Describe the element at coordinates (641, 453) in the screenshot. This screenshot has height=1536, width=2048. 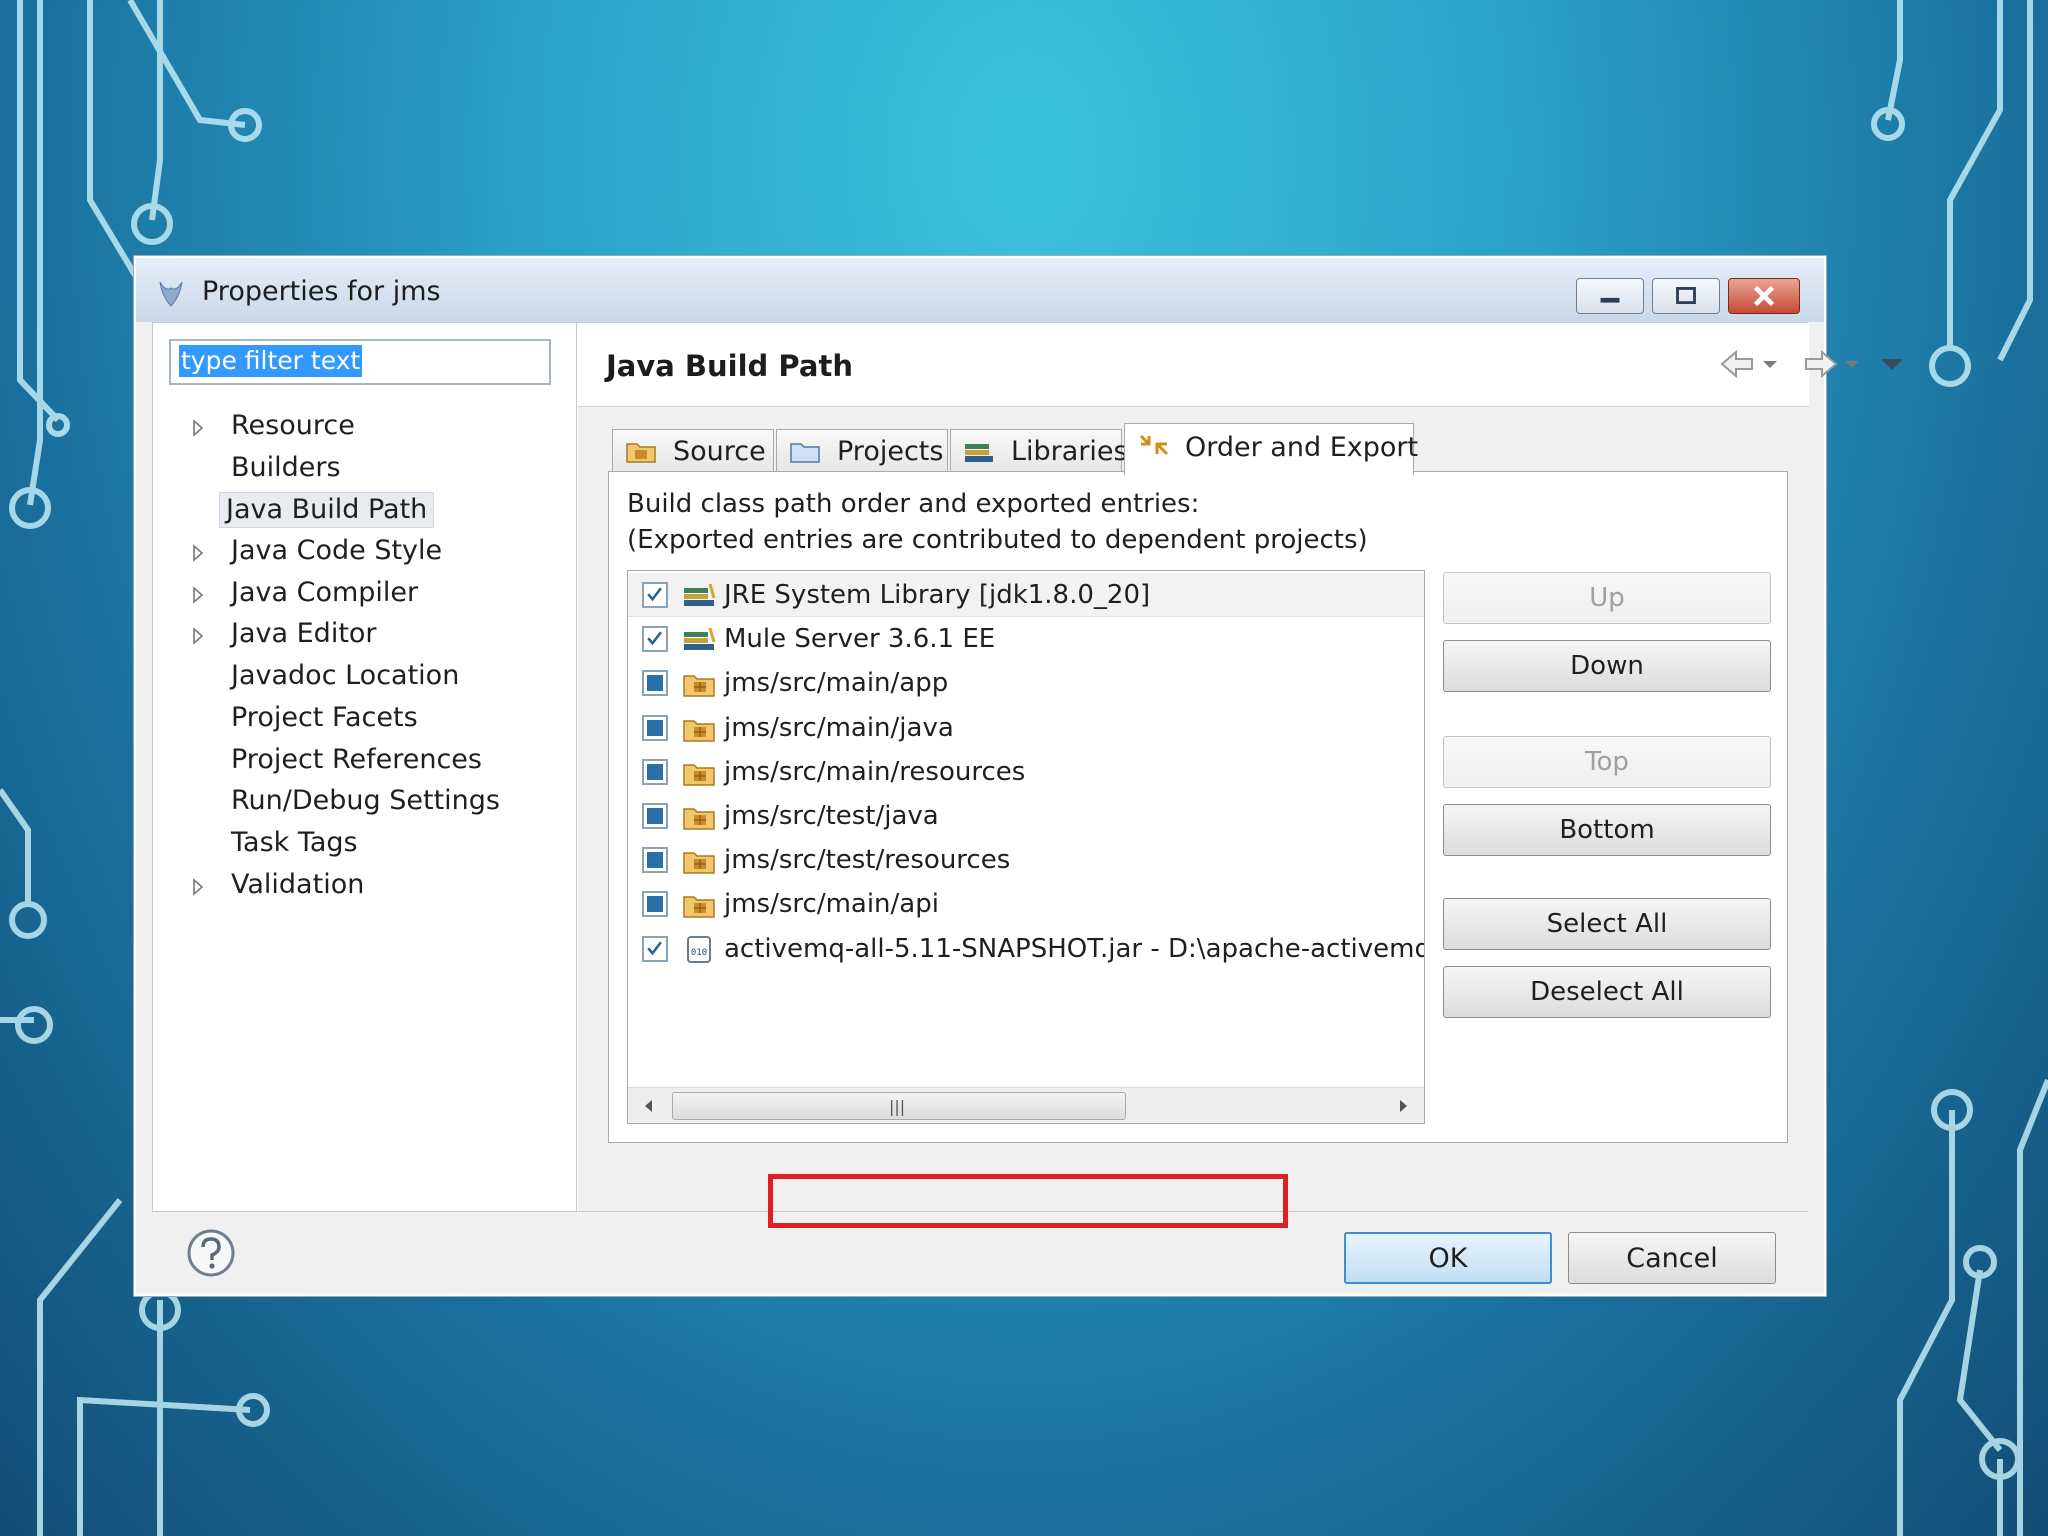
I see `source-folder-icon` at that location.